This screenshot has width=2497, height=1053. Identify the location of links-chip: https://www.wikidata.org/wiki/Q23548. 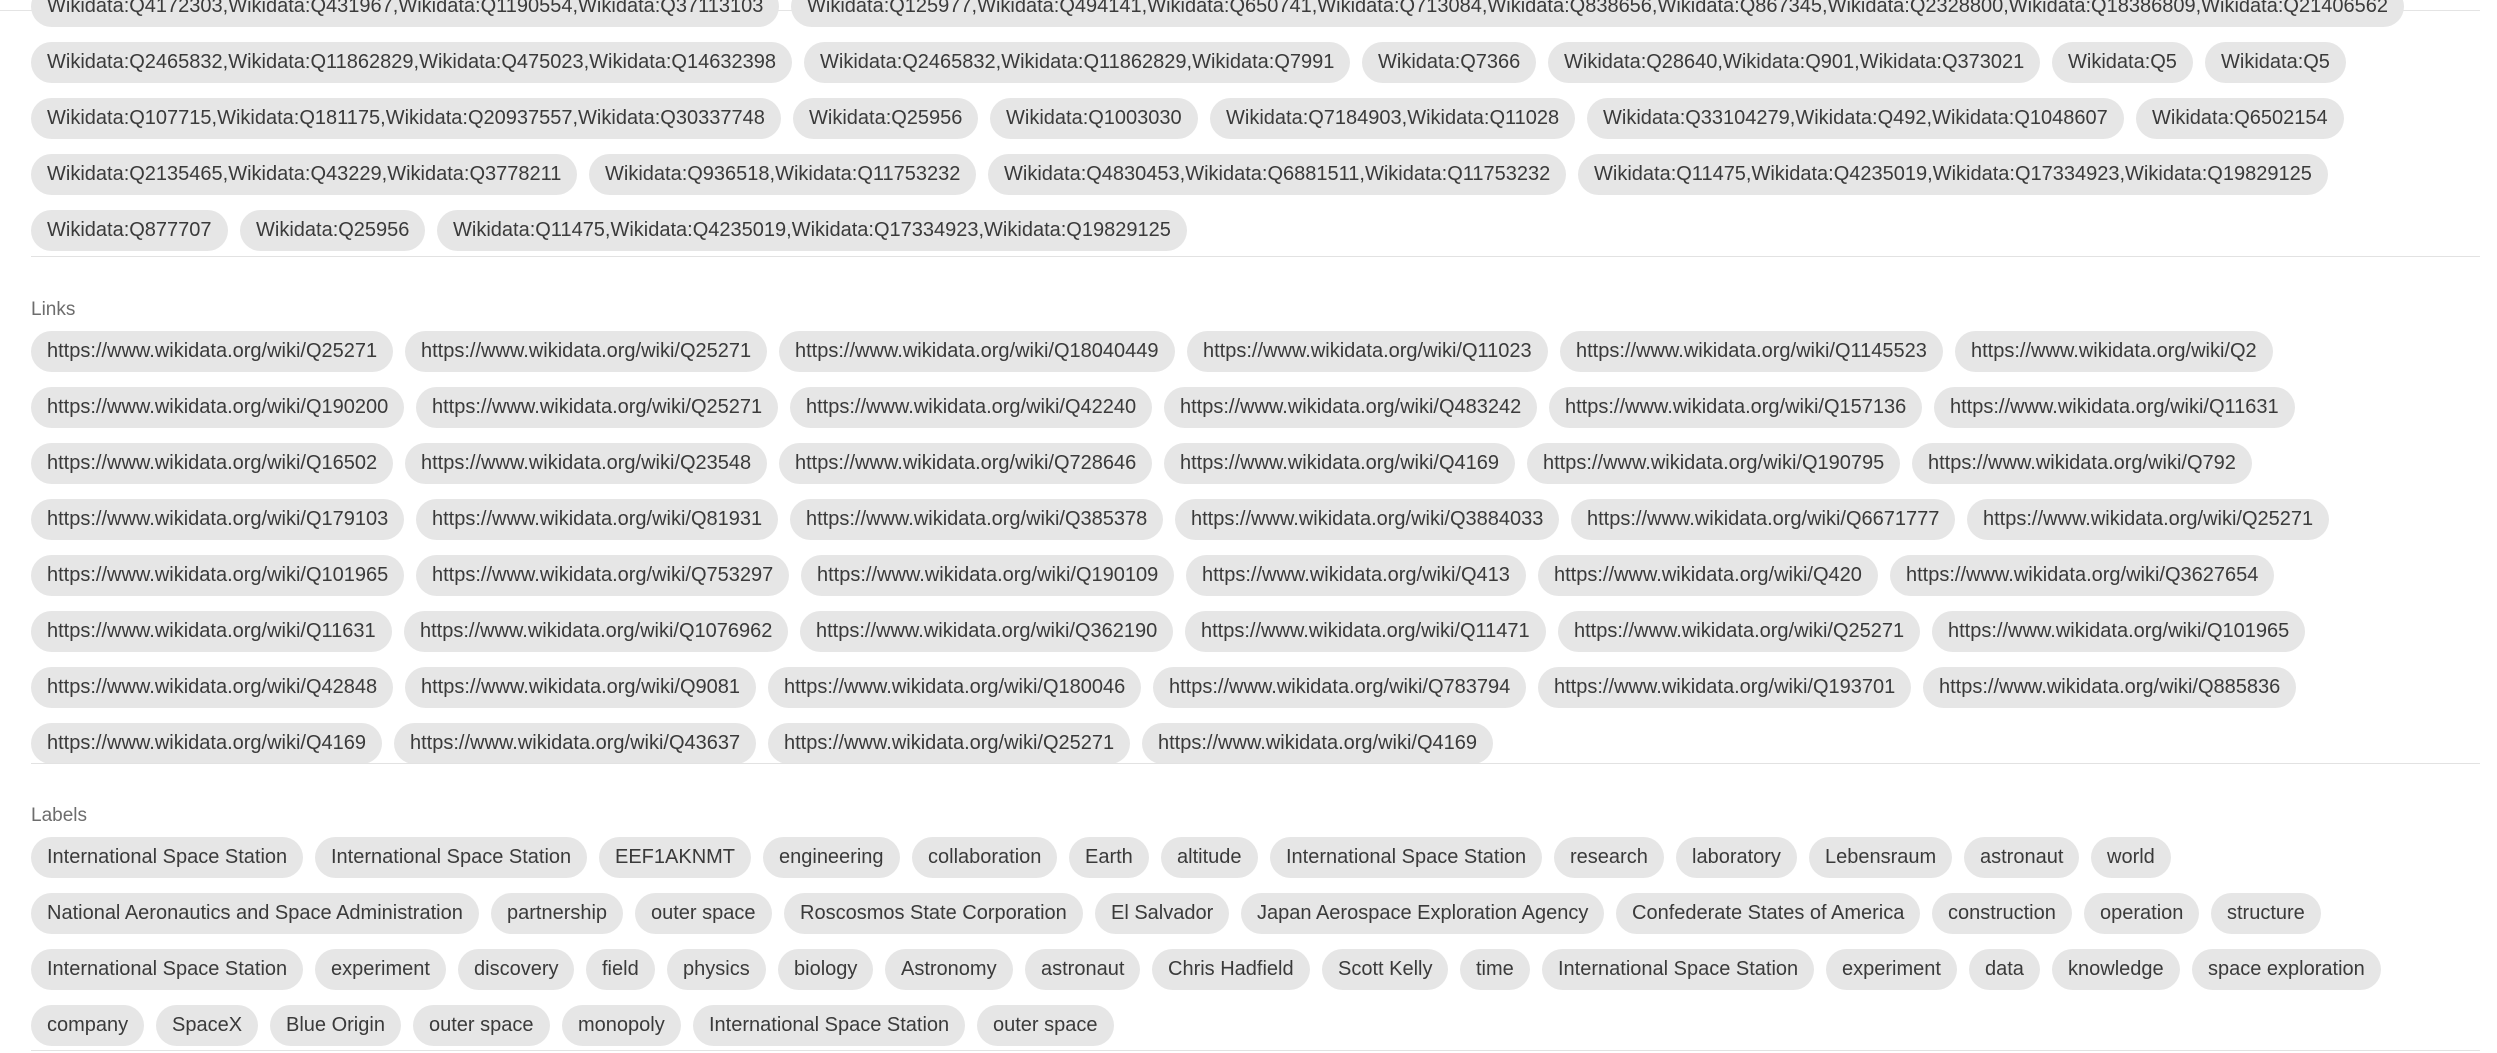
(586, 463).